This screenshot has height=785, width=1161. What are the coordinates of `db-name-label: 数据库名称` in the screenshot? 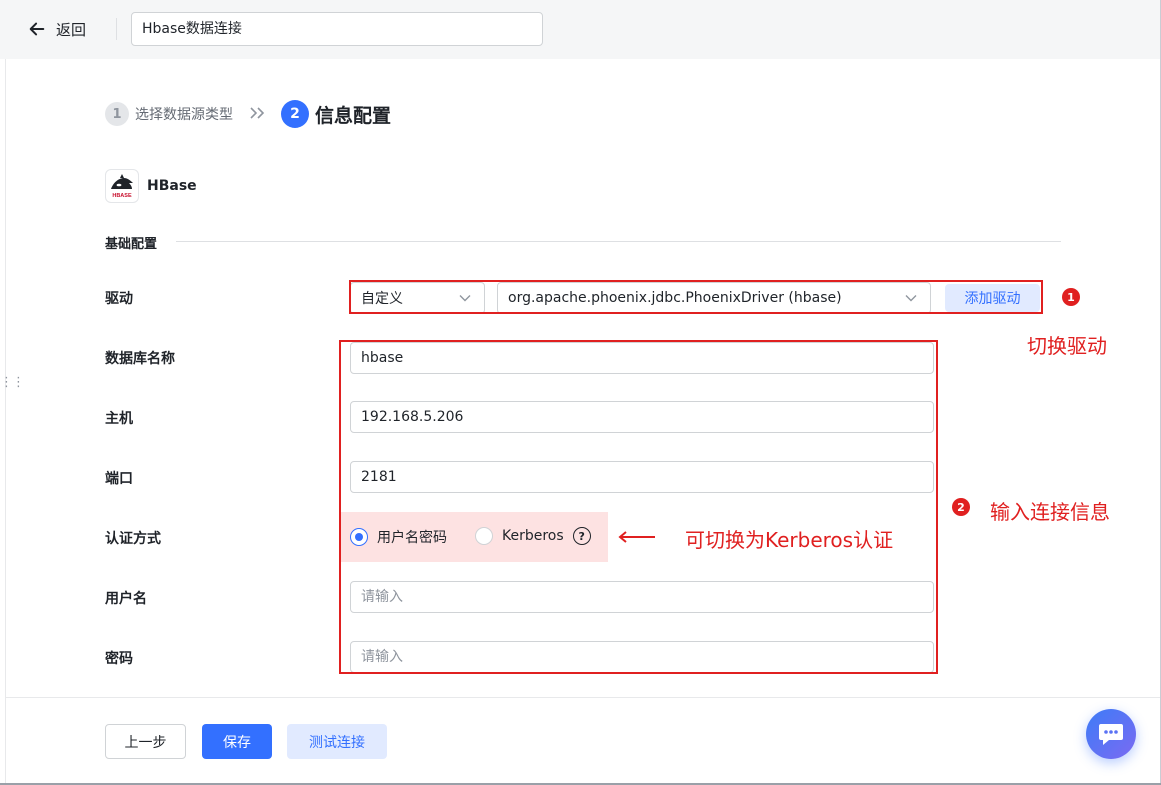 It's located at (140, 359).